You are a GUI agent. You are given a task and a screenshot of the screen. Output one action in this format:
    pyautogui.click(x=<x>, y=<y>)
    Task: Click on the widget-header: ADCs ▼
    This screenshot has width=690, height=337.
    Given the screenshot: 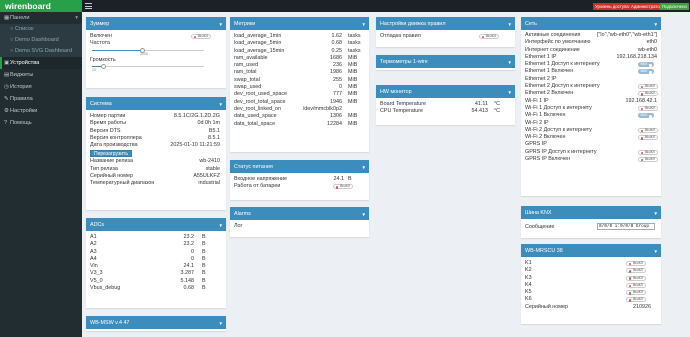 What is the action you would take?
    pyautogui.click(x=156, y=225)
    